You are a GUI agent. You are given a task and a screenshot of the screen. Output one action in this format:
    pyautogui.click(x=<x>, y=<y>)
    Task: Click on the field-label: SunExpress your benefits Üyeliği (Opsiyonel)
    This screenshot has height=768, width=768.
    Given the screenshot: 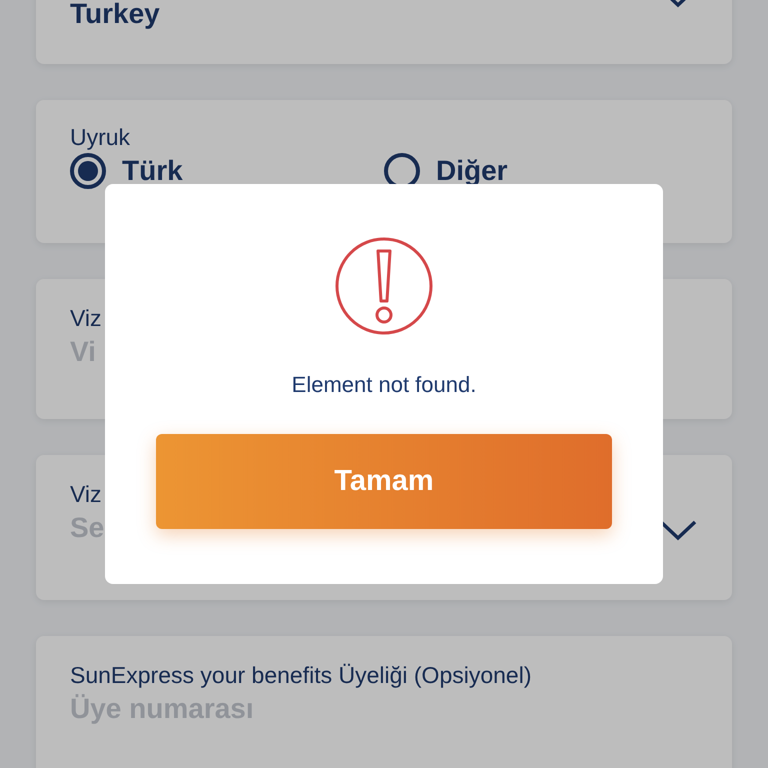 What is the action you would take?
    pyautogui.click(x=301, y=675)
    